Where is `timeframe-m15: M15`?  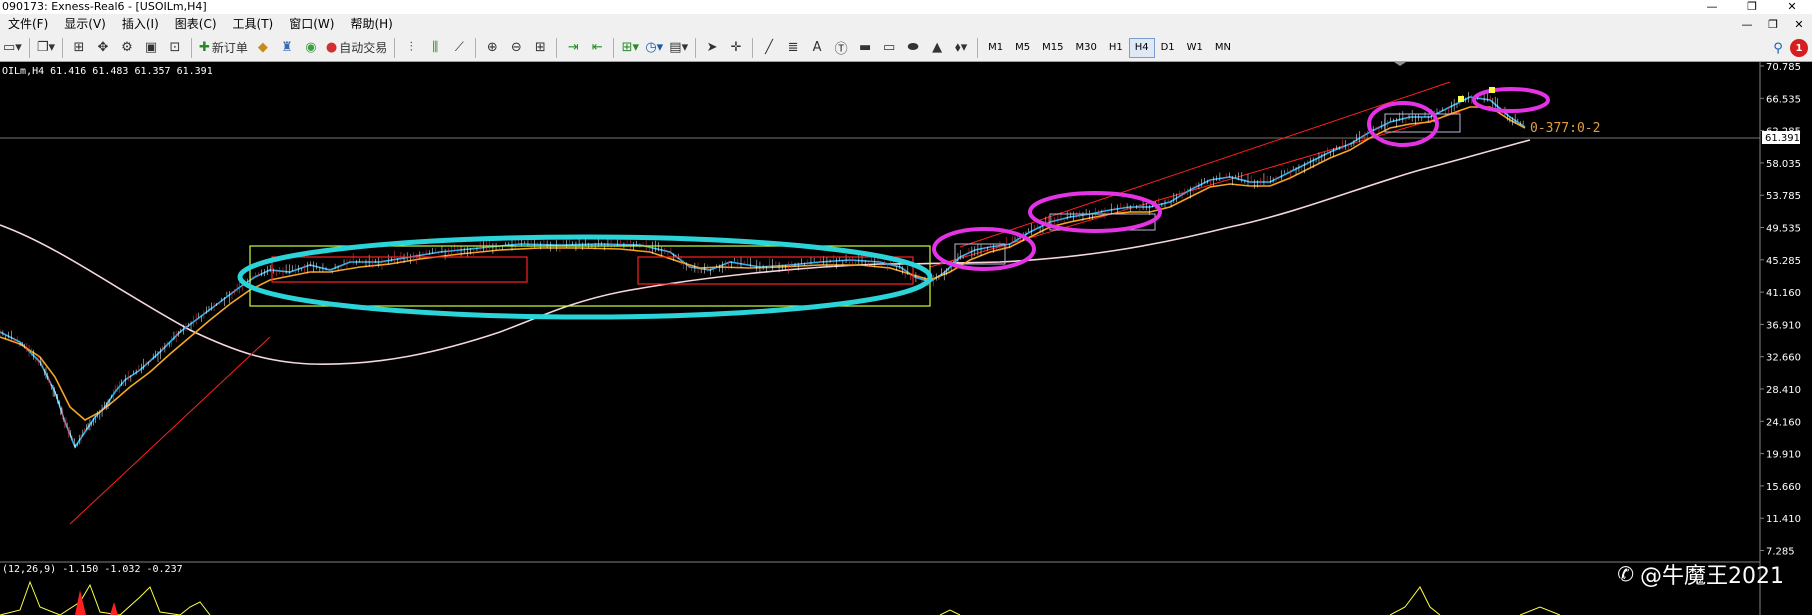
timeframe-m15: M15 is located at coordinates (1052, 48).